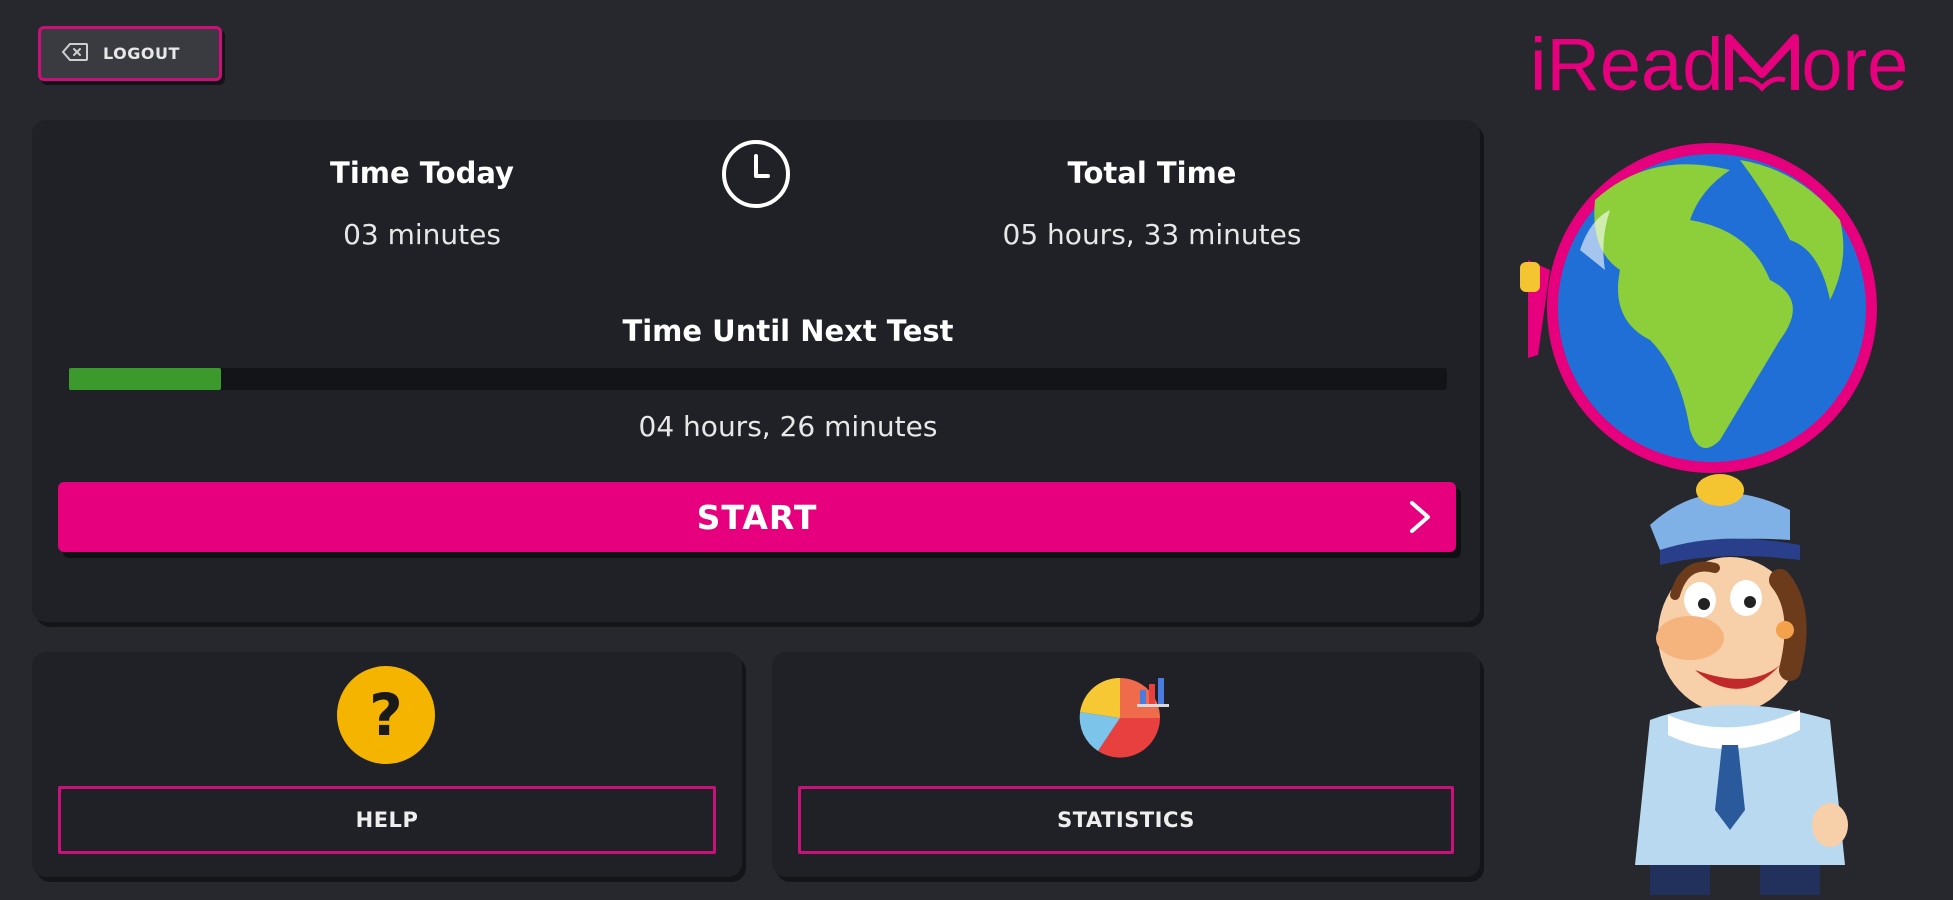 Image resolution: width=1953 pixels, height=900 pixels. Describe the element at coordinates (1126, 719) in the screenshot. I see `pie-chart-icon` at that location.